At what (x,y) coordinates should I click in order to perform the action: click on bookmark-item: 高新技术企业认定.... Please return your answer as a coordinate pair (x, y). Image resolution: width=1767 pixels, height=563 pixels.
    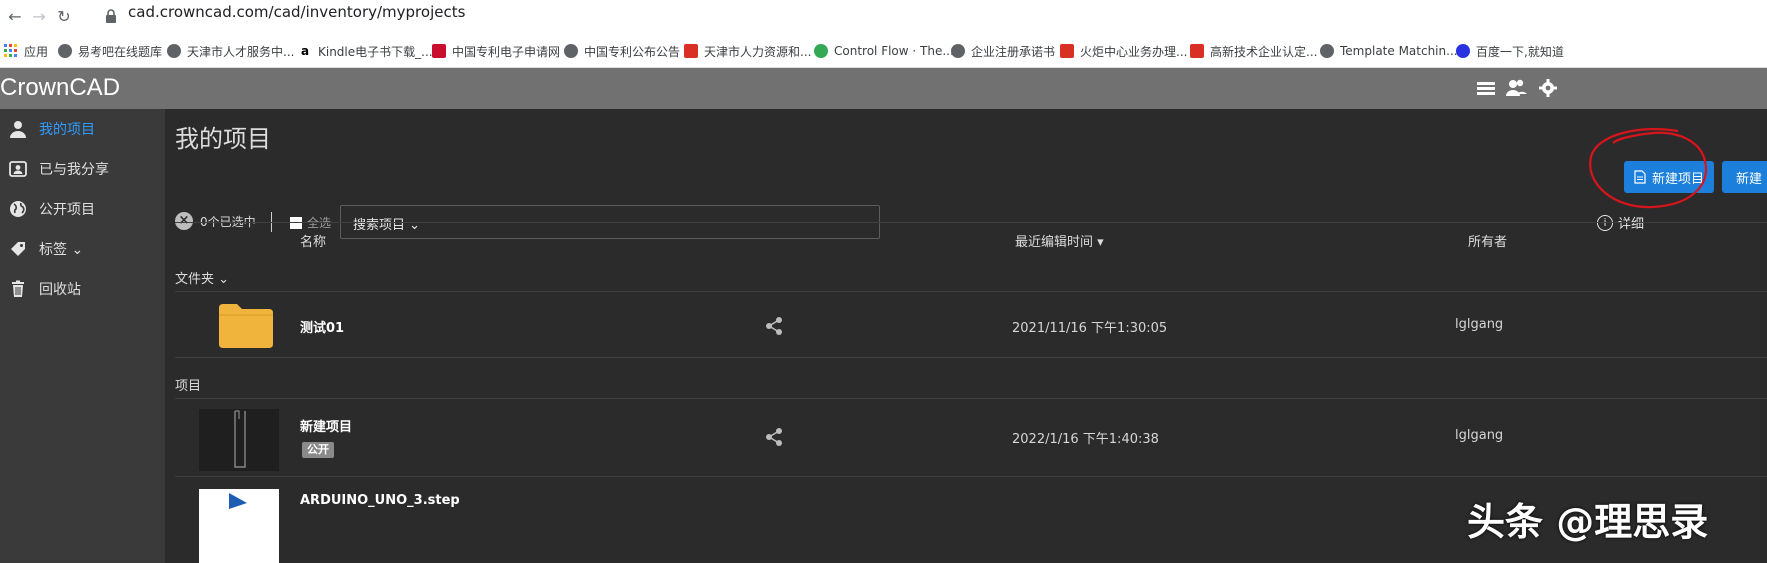
    Looking at the image, I should click on (1253, 51).